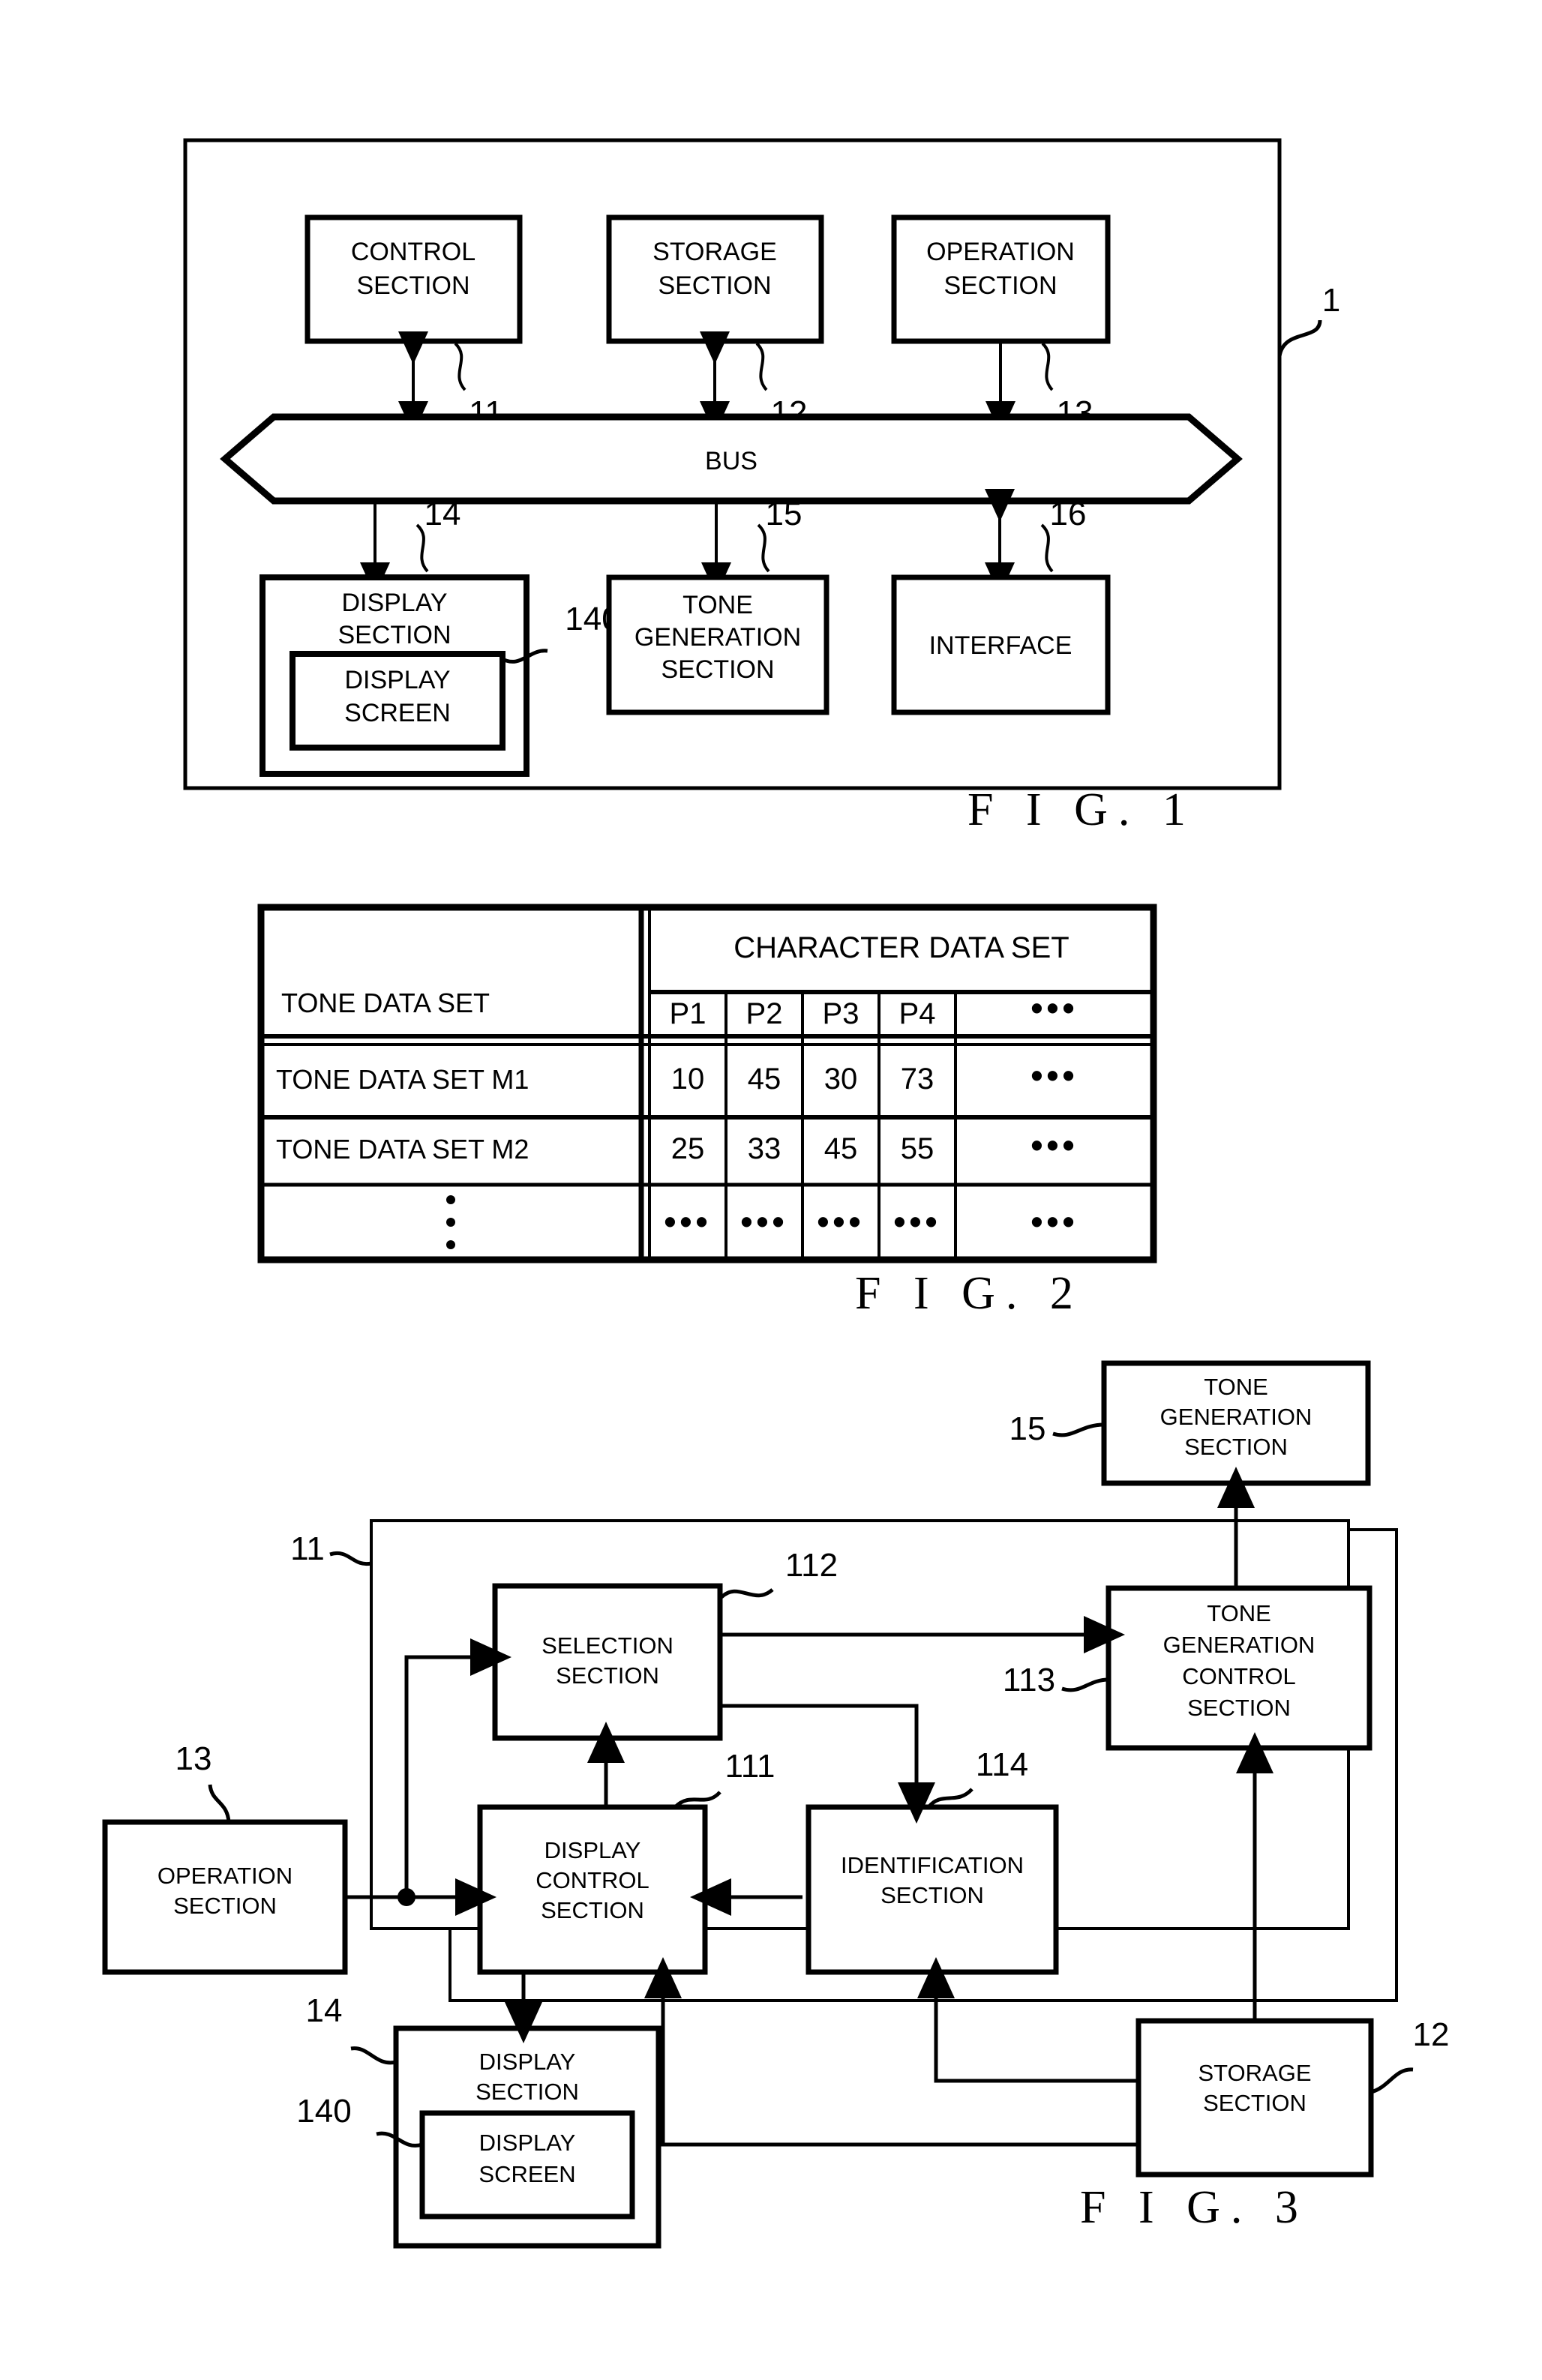 The width and height of the screenshot is (1542, 2380). Describe the element at coordinates (764, 1221) in the screenshot. I see `fig2-row3-p2: •••` at that location.